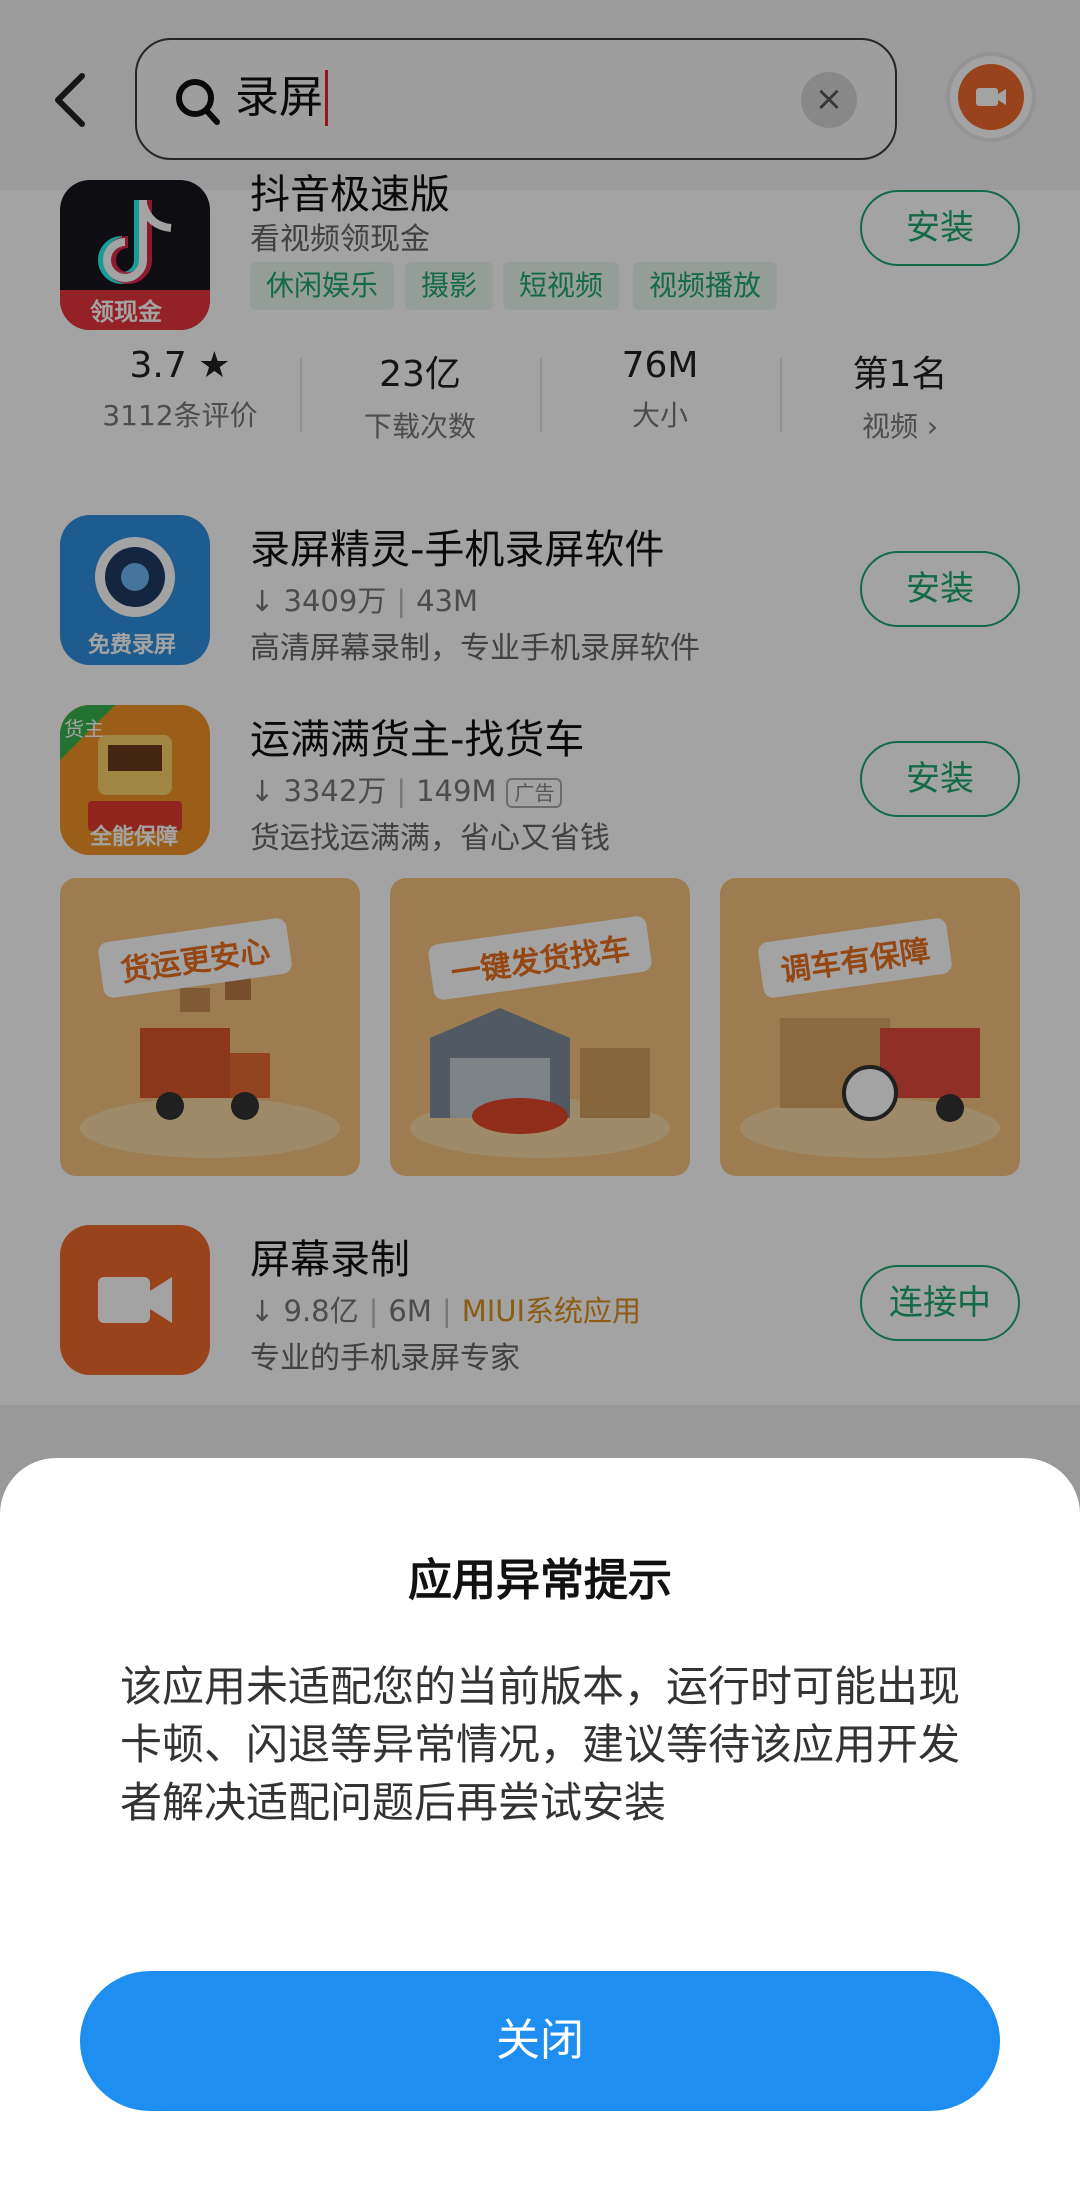  I want to click on close-button: 关闭, so click(540, 2041).